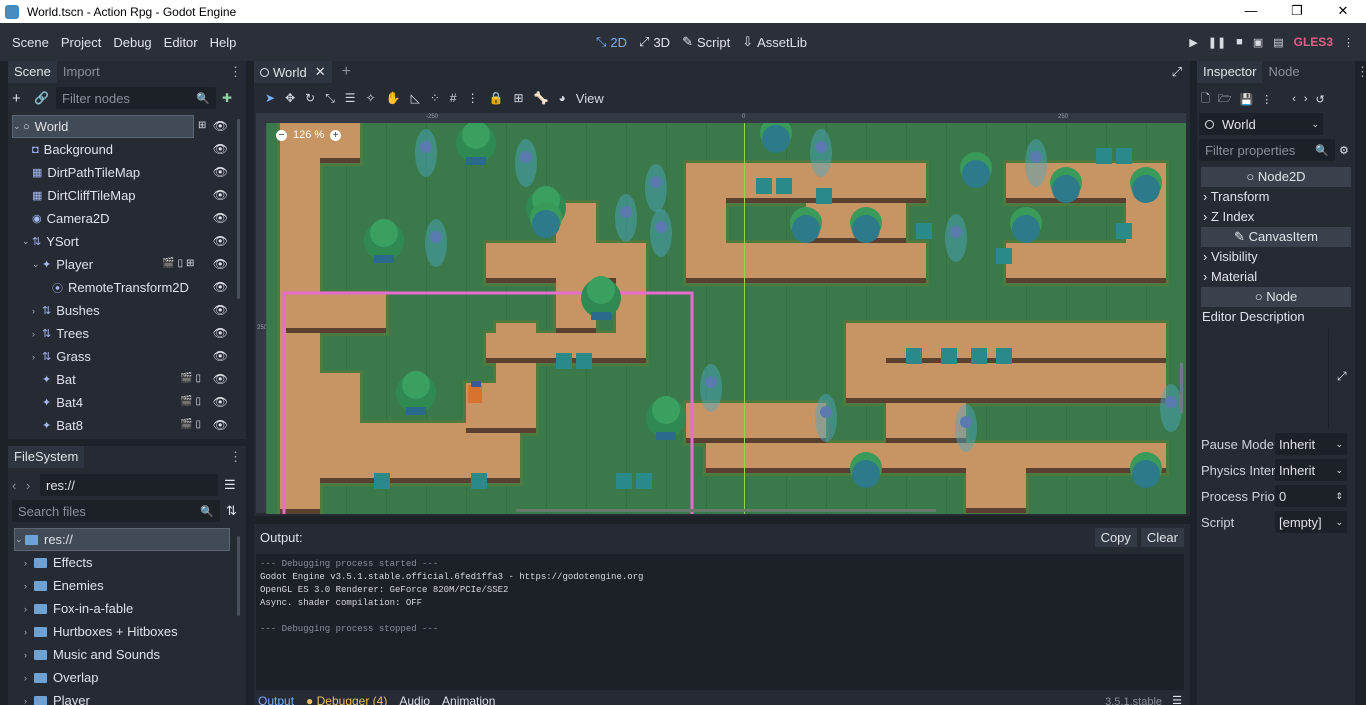 This screenshot has width=1366, height=705. Describe the element at coordinates (127, 677) in the screenshot. I see `folder-item: › Overlap` at that location.